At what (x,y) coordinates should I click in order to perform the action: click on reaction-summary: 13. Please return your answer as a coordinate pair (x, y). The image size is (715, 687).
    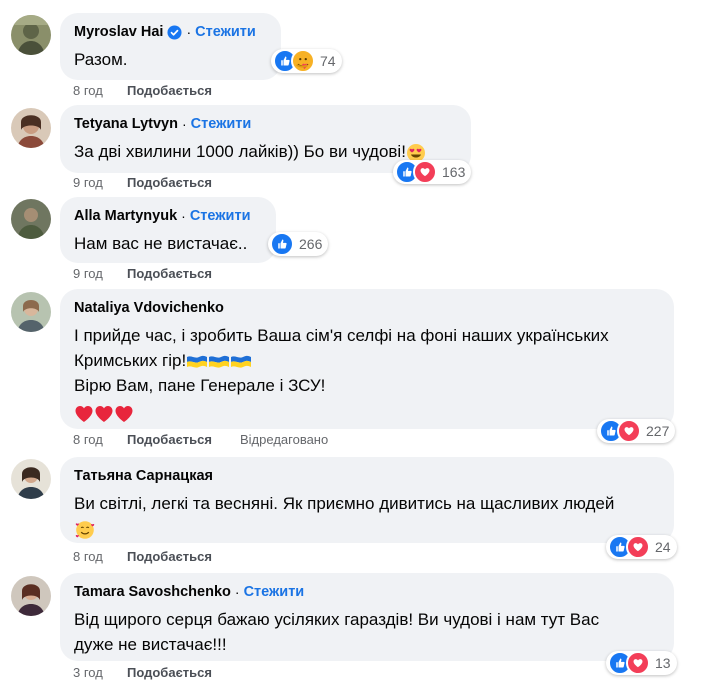
    Looking at the image, I should click on (641, 663).